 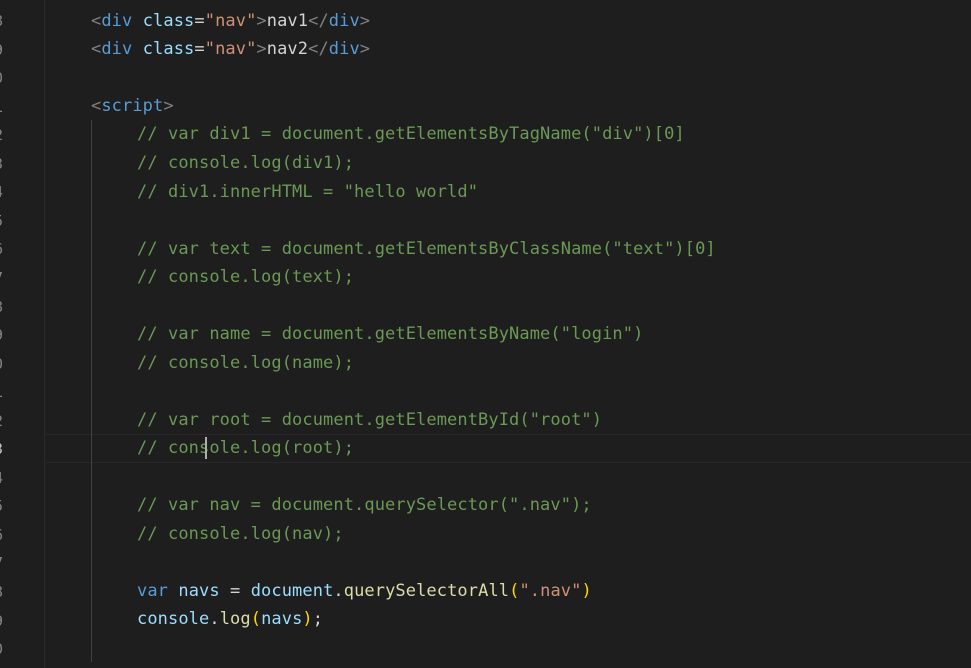 I want to click on code-token: ;, so click(x=318, y=619).